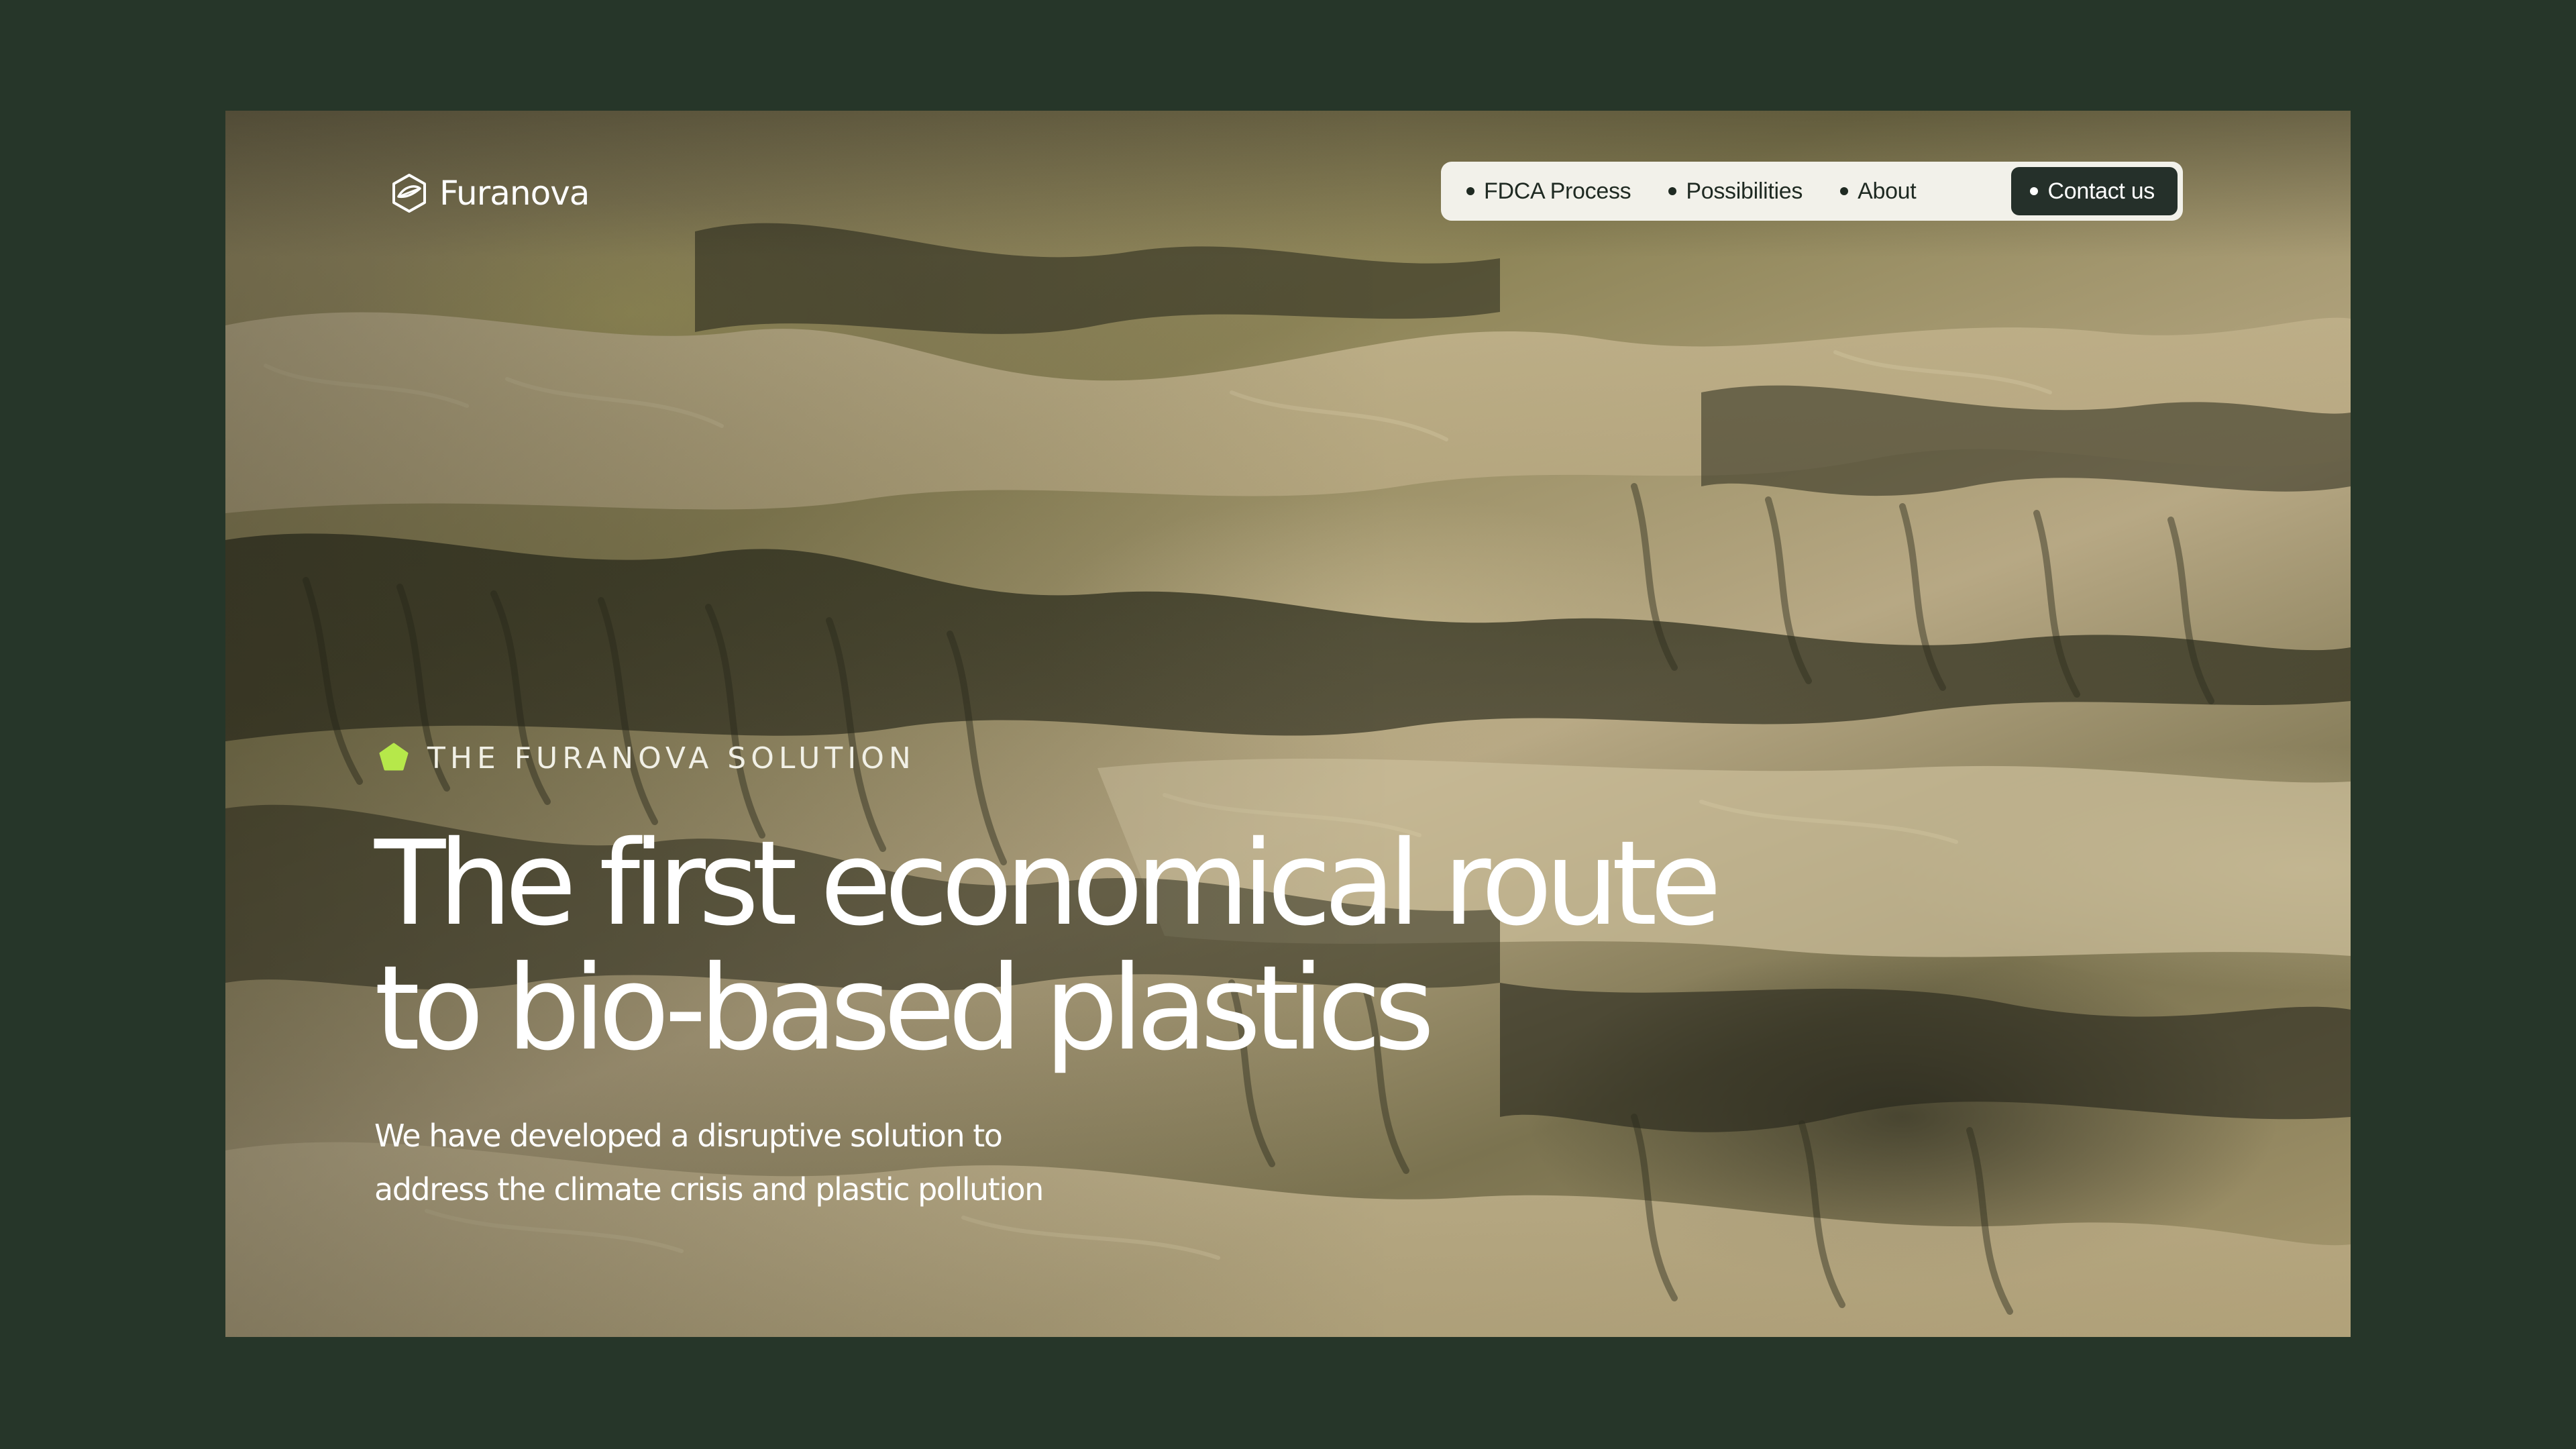 The image size is (2576, 1449). I want to click on headline-line-2: to bio-based plastics, so click(904, 1009).